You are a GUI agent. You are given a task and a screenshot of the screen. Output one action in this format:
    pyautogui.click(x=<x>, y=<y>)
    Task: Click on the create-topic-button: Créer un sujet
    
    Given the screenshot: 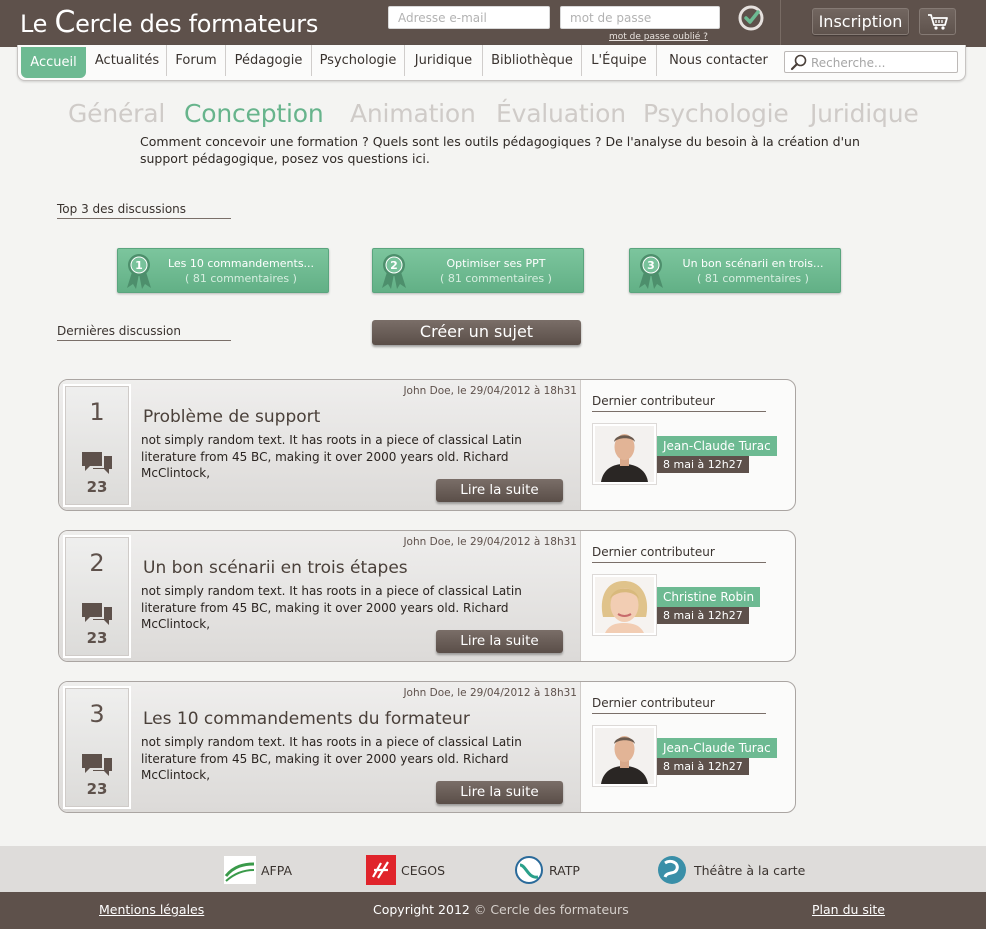 What is the action you would take?
    pyautogui.click(x=476, y=332)
    